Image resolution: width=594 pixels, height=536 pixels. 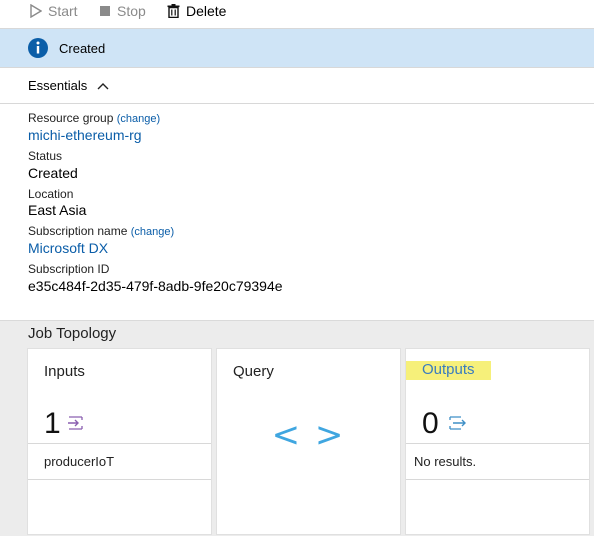 What do you see at coordinates (69, 269) in the screenshot?
I see `subscription-id-label: Subscription ID` at bounding box center [69, 269].